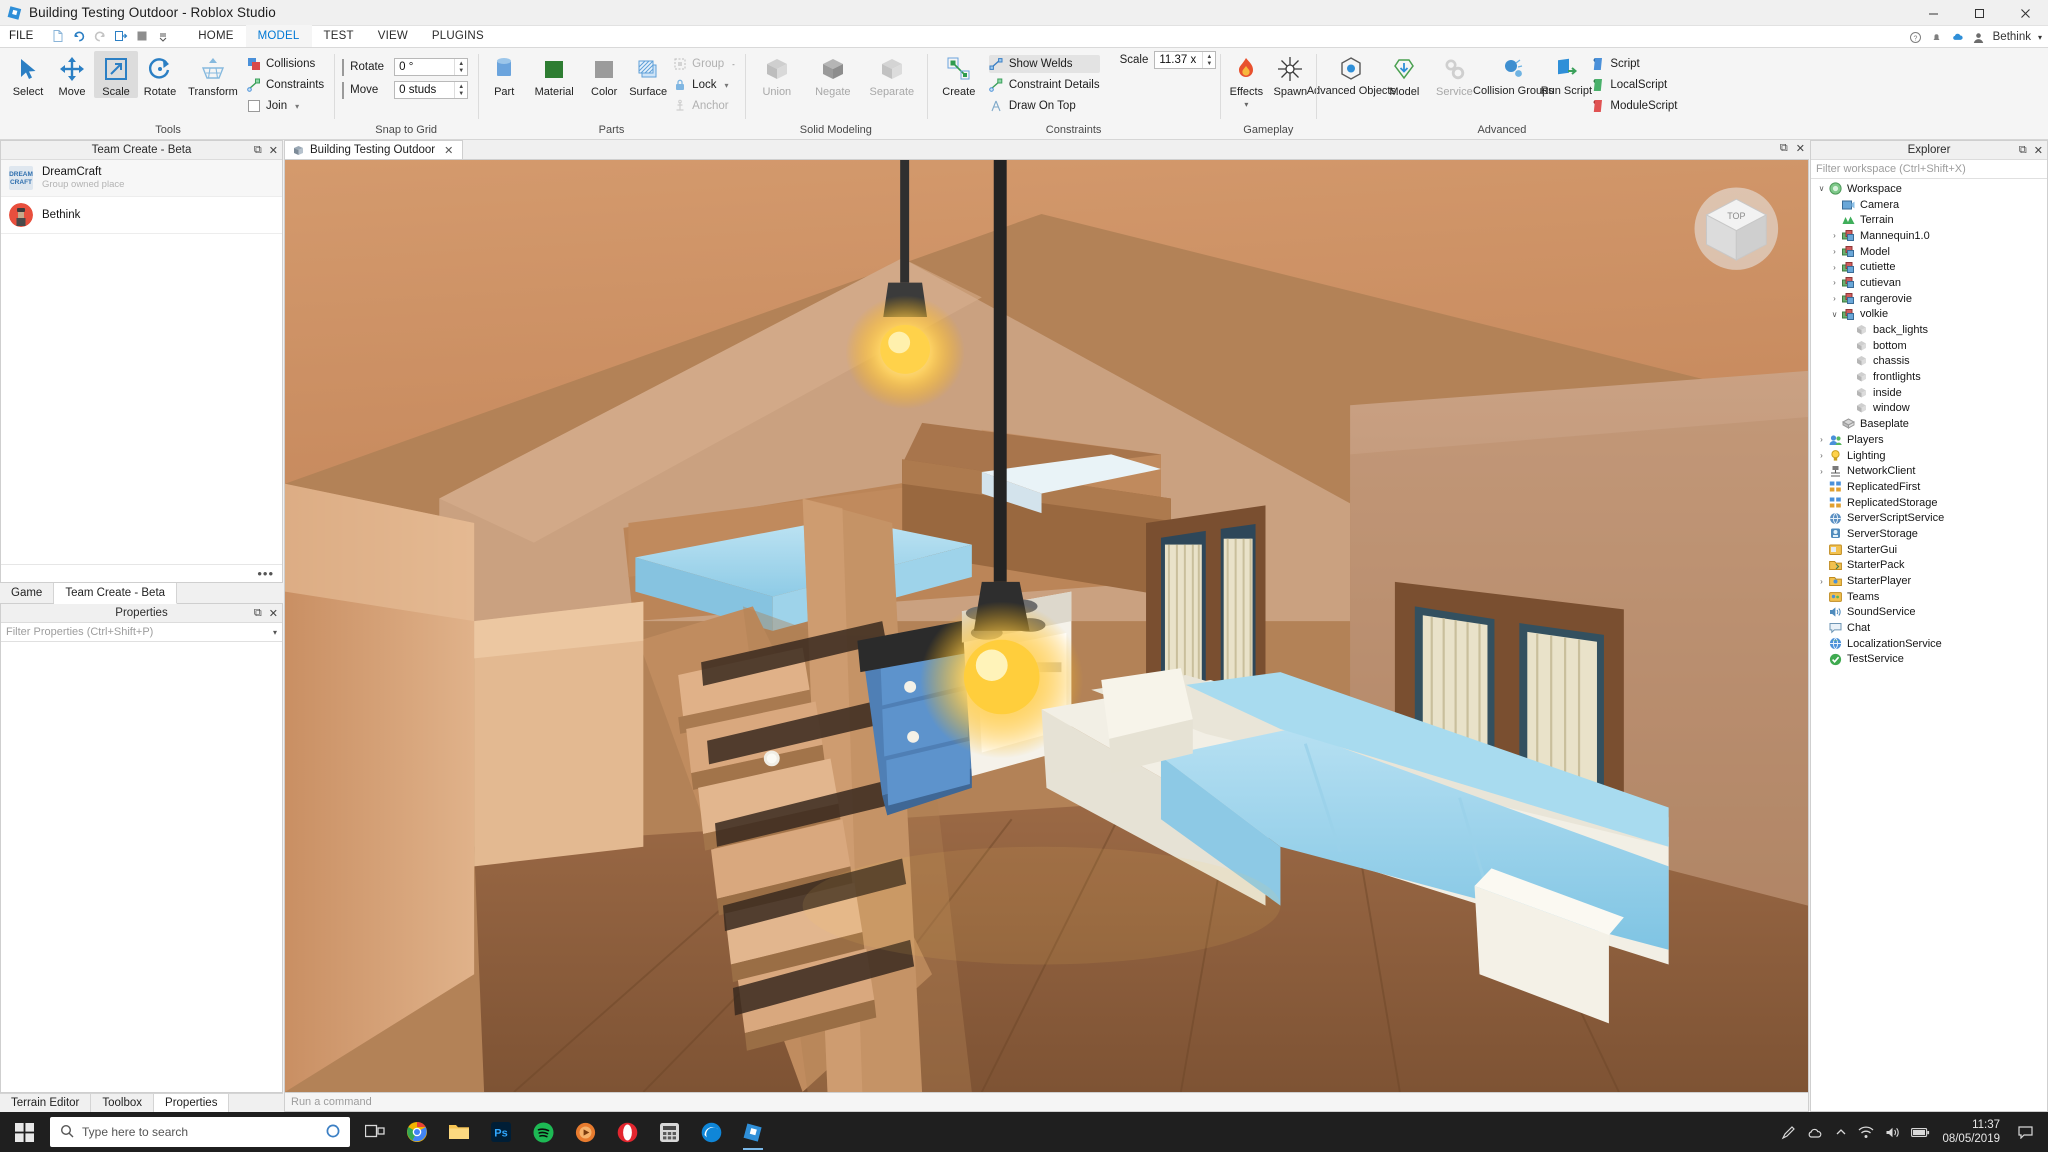 Image resolution: width=2048 pixels, height=1152 pixels. What do you see at coordinates (1933, 13) in the screenshot?
I see `minimize-button` at bounding box center [1933, 13].